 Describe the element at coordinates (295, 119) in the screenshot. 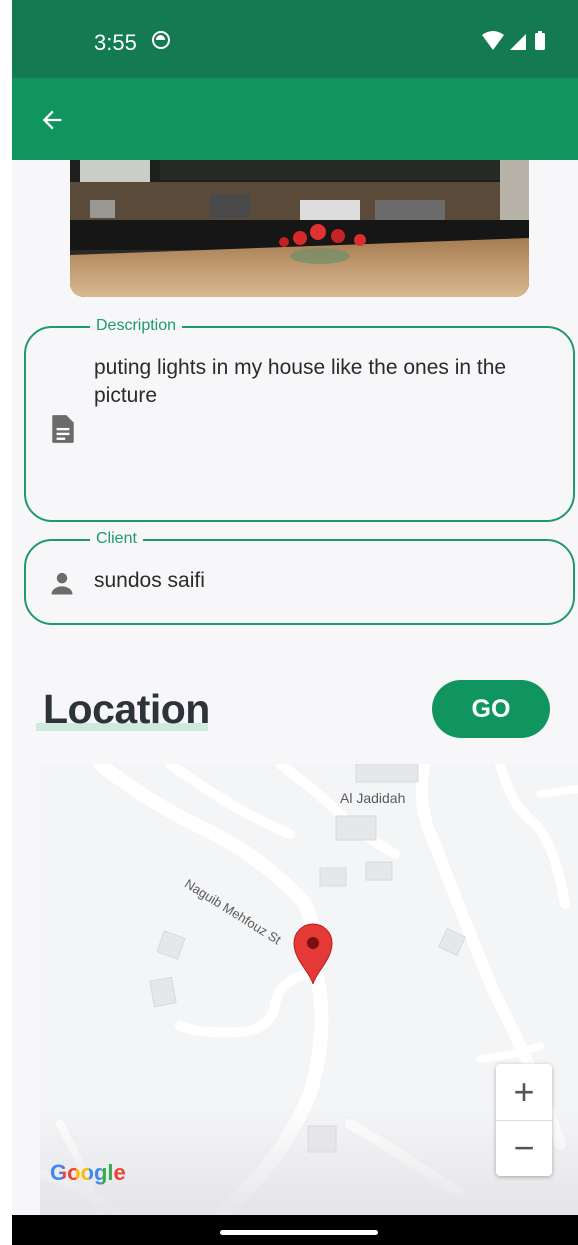

I see `app-bar` at that location.